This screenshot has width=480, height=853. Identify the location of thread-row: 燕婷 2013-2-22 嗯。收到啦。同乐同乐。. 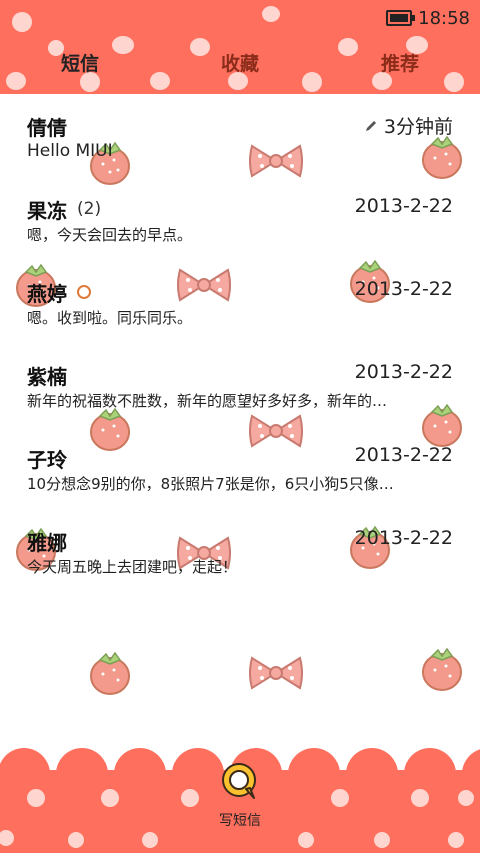
(240, 301).